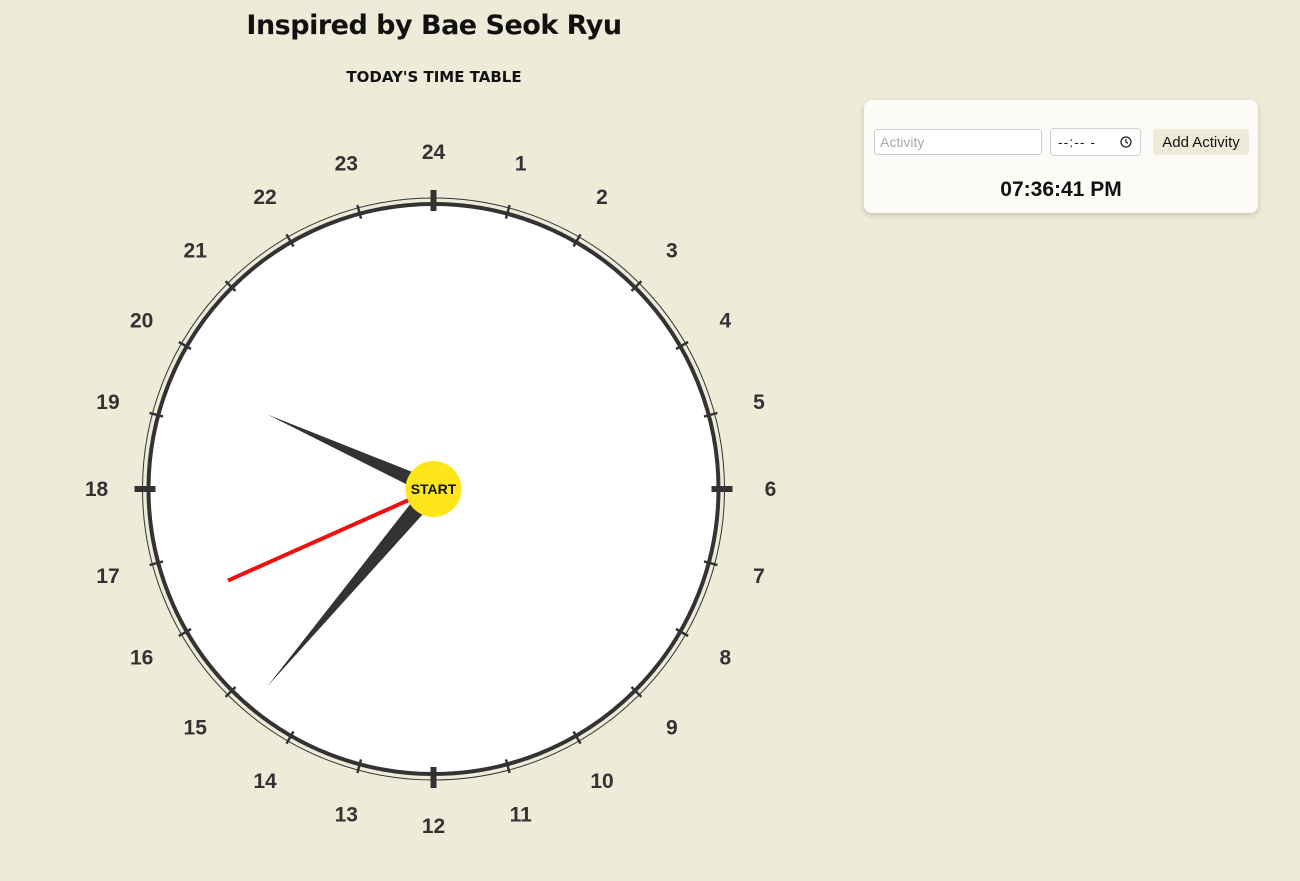  Describe the element at coordinates (672, 727) in the screenshot. I see `hour-label: 9` at that location.